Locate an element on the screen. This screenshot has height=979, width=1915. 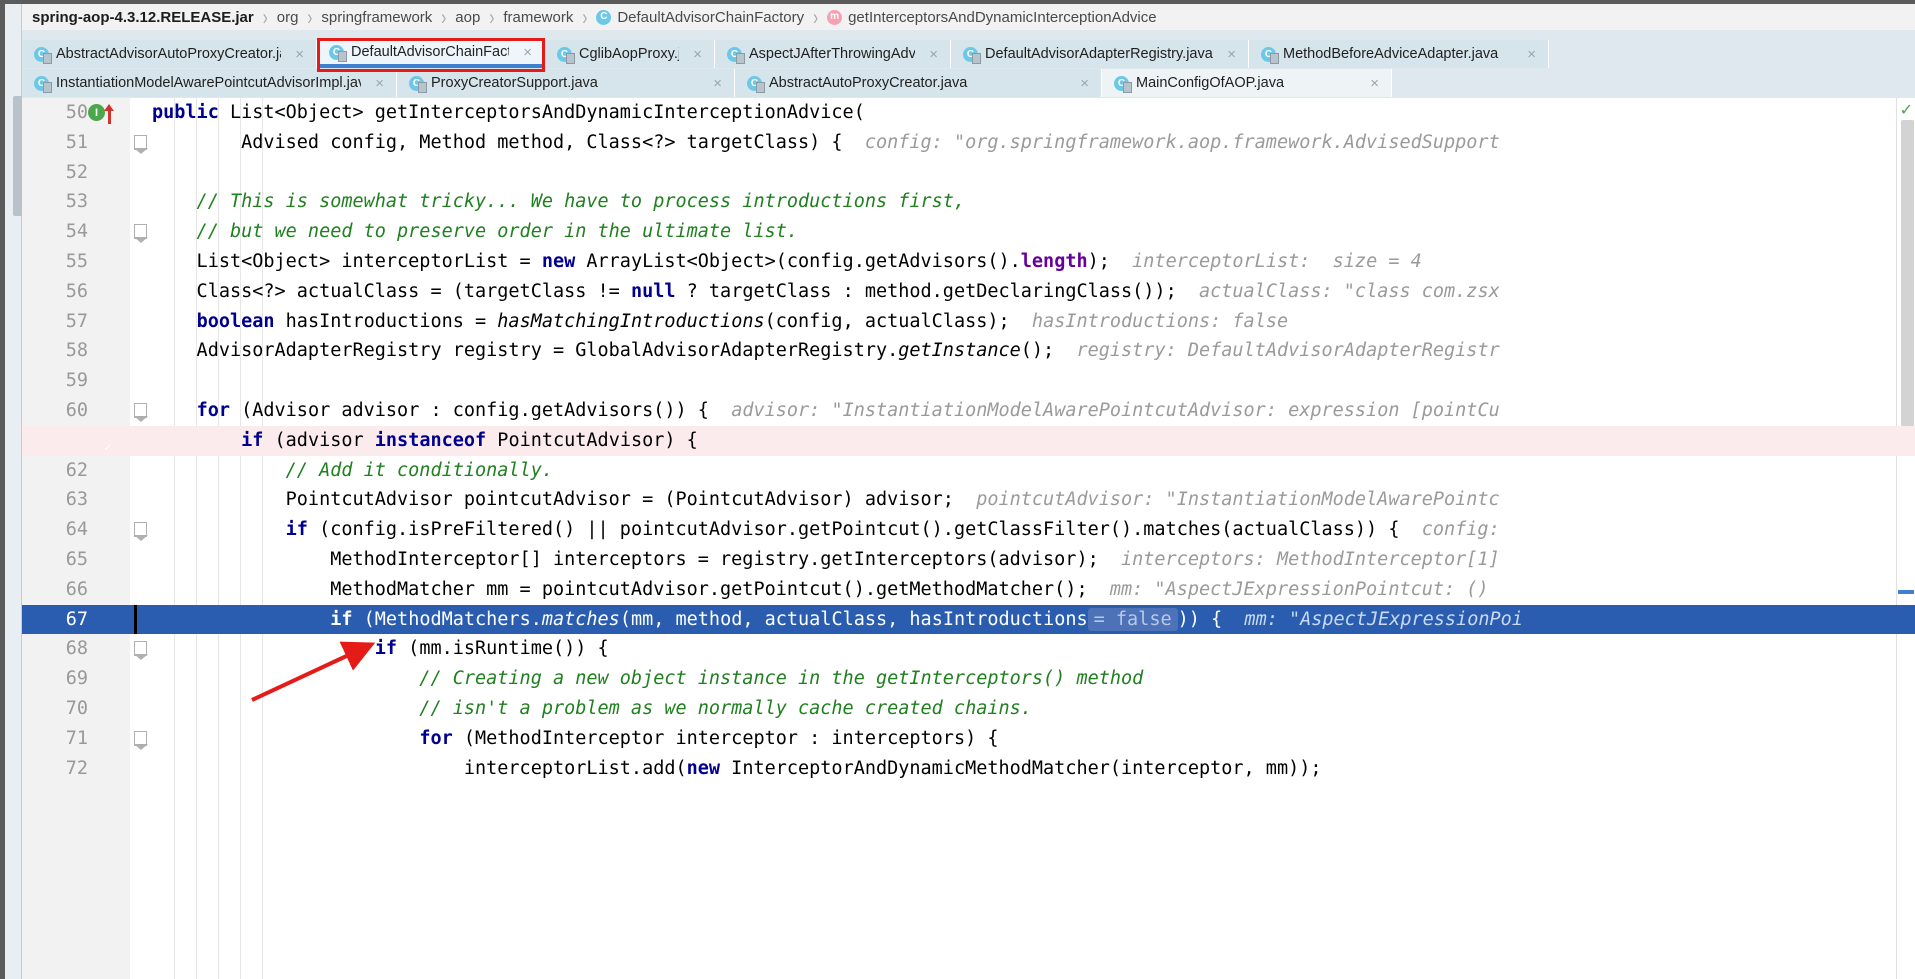
editor-tab-label: MainConfigOfAOP.java is located at coordinates (1210, 83).